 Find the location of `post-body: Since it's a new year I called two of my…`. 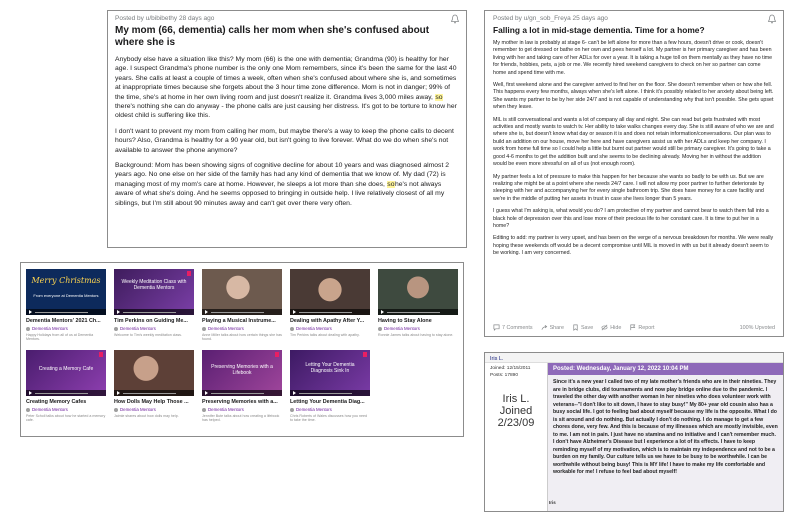

post-body: Since it's a new year I called two of my… is located at coordinates (665, 427).